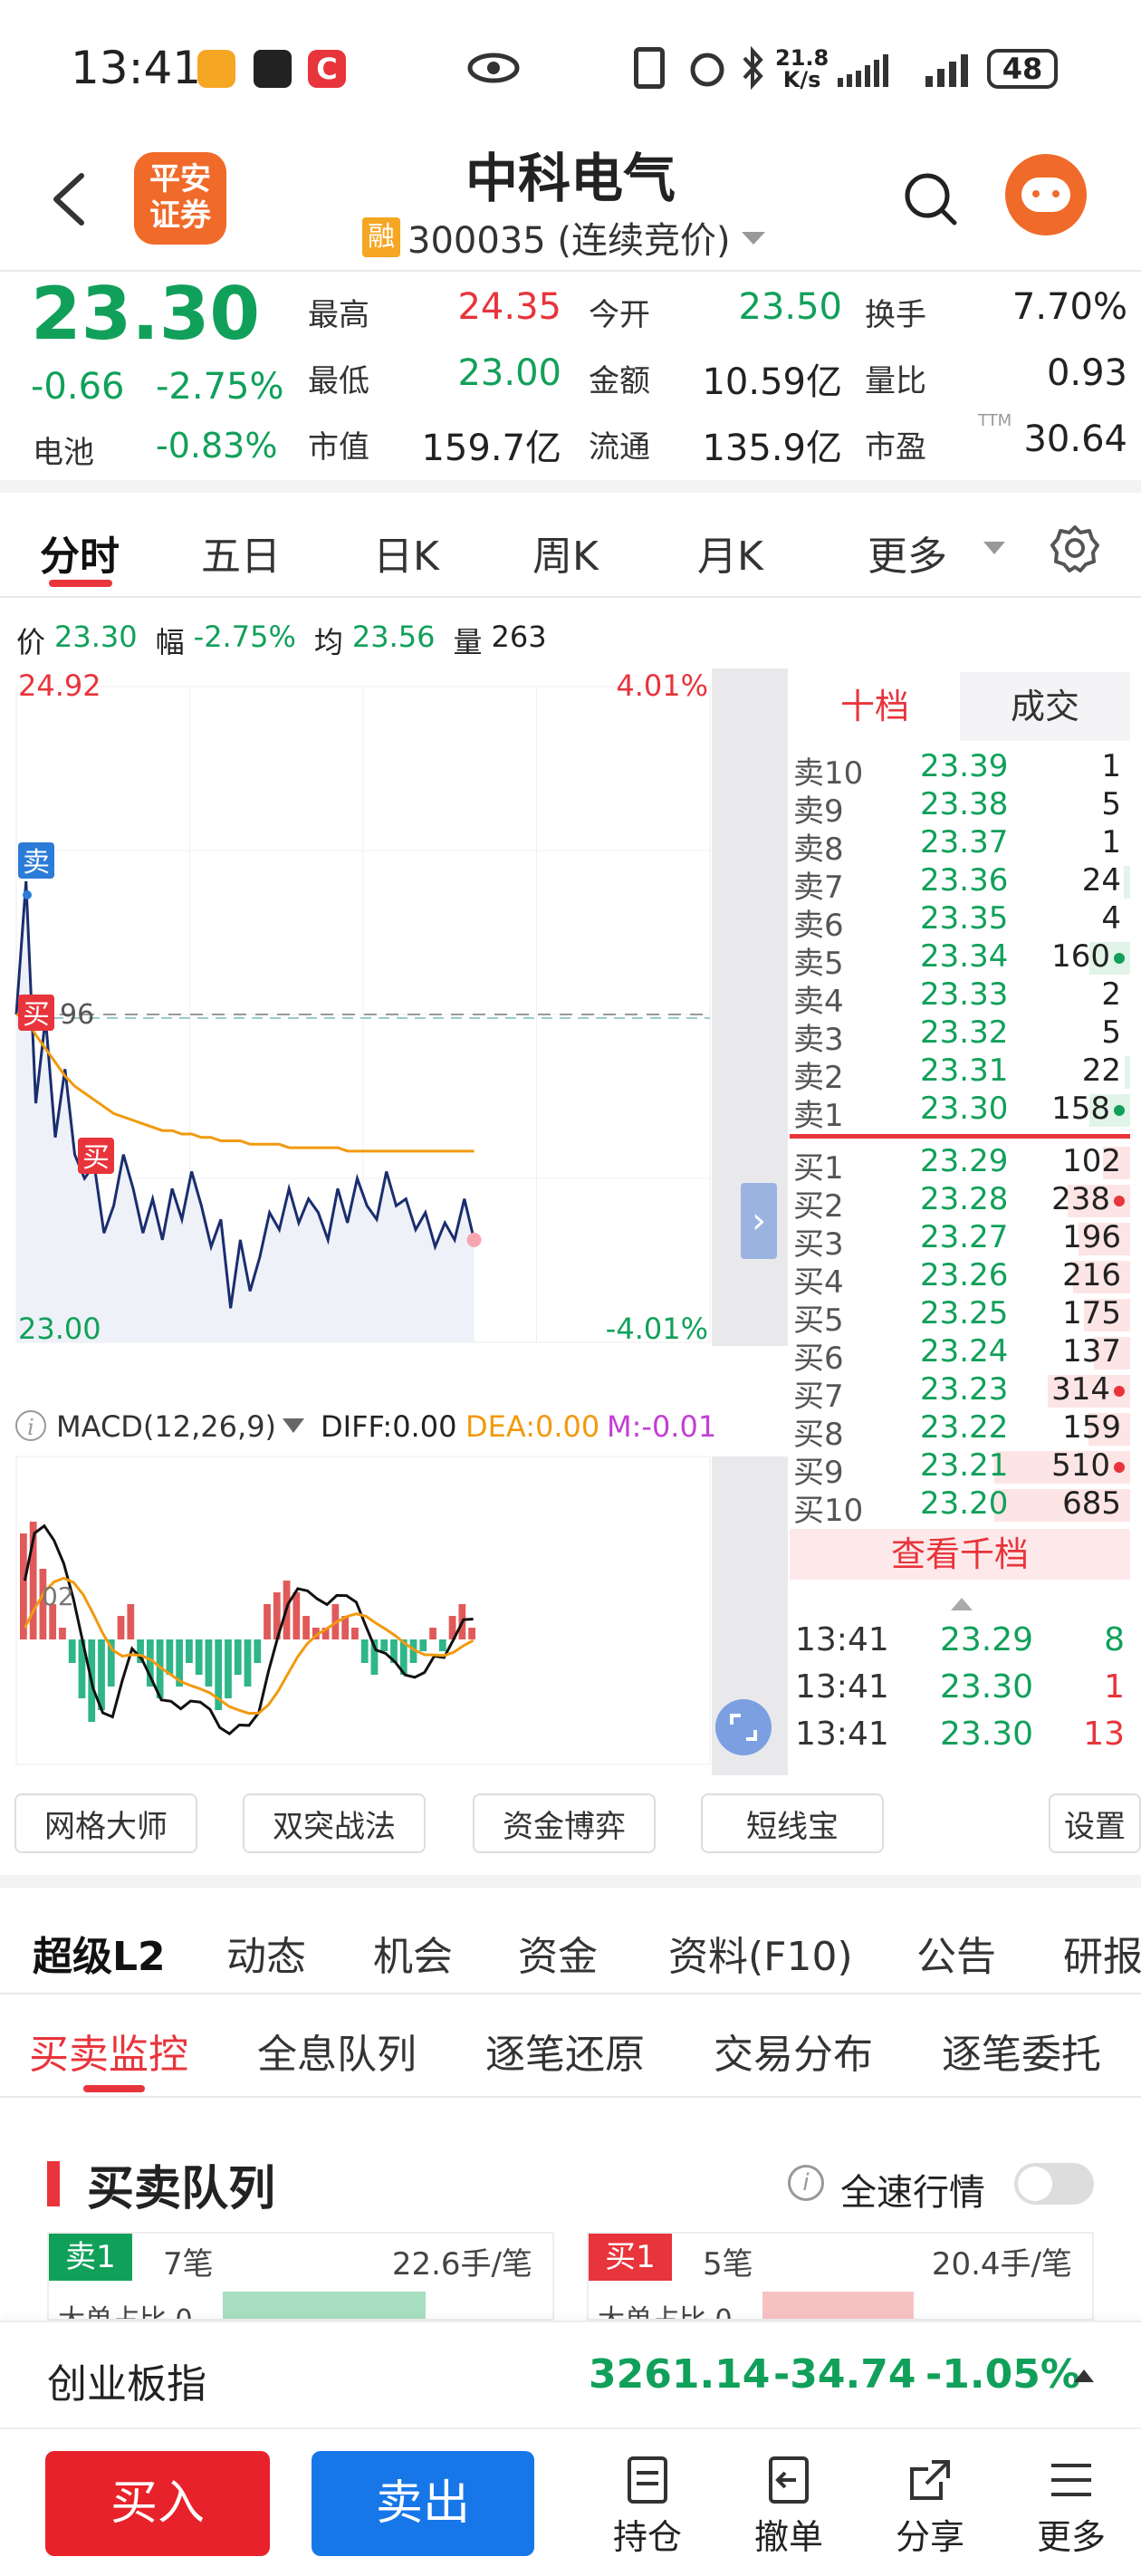  Describe the element at coordinates (1022, 2051) in the screenshot. I see `sub-tab-4: 逐笔委托` at that location.